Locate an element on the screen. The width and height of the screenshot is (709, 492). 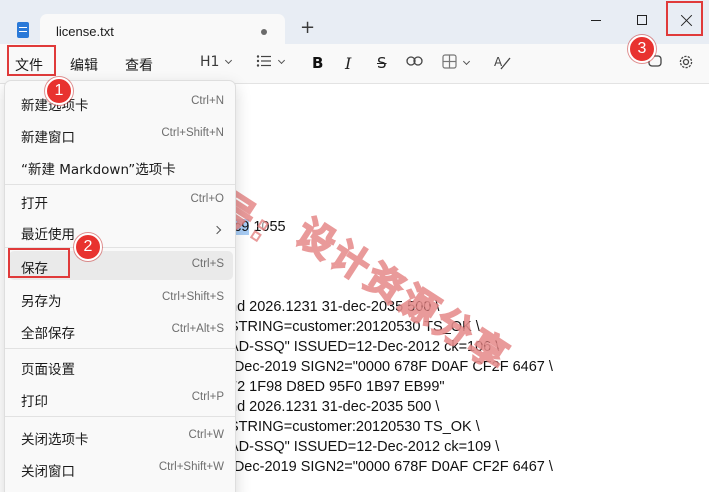
minimize-button is located at coordinates (596, 20).